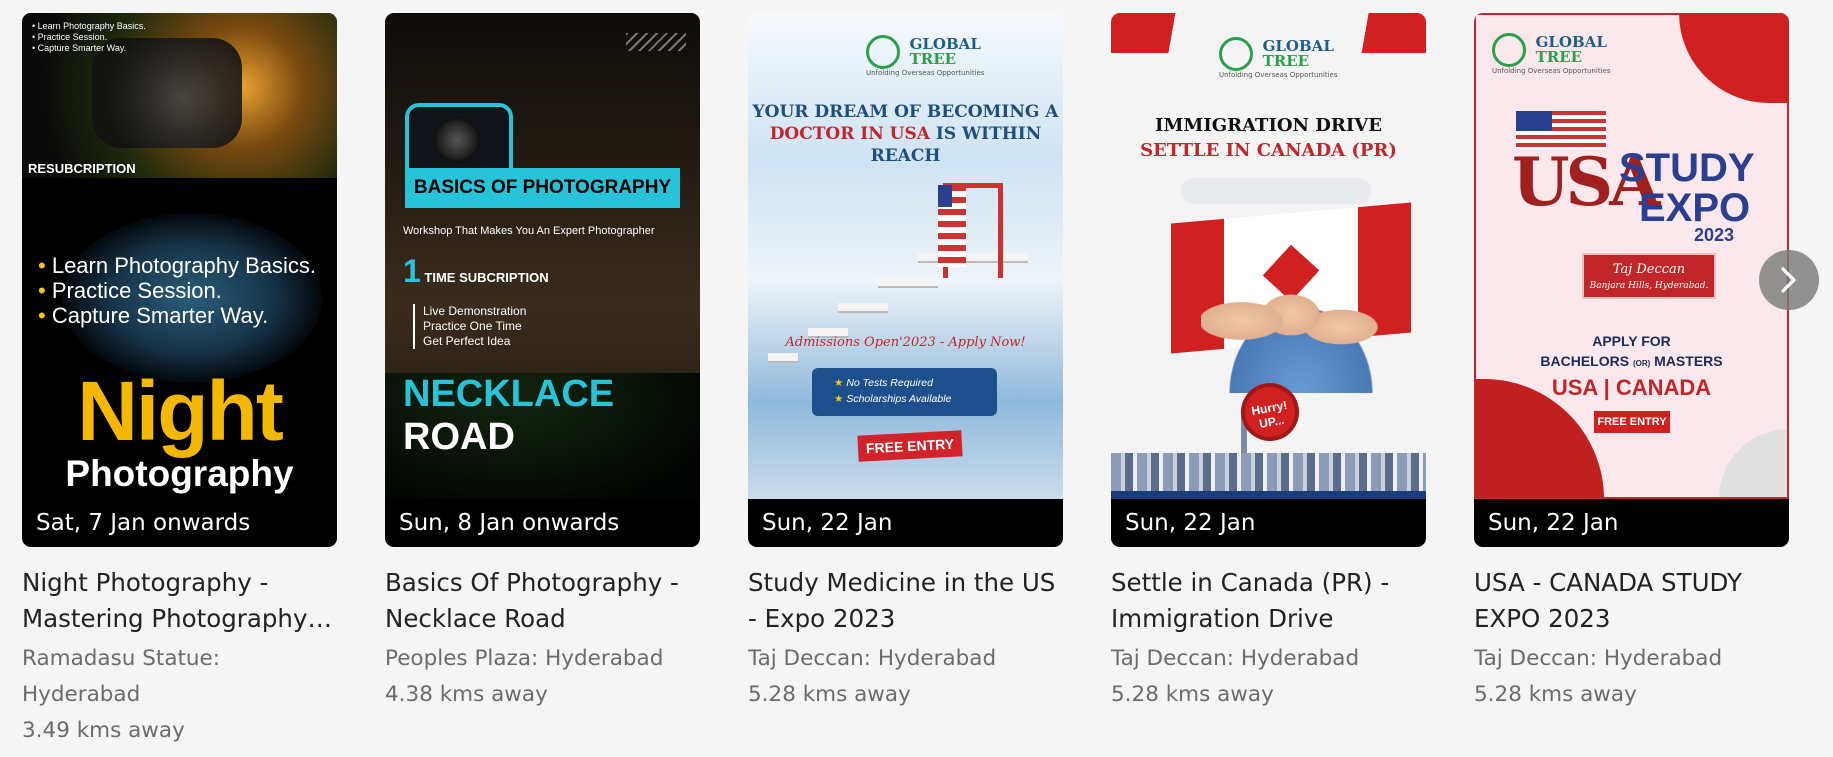 The height and width of the screenshot is (757, 1833). What do you see at coordinates (121, 676) in the screenshot?
I see `event-venue: Ramadasu Statue: Hyderabad` at bounding box center [121, 676].